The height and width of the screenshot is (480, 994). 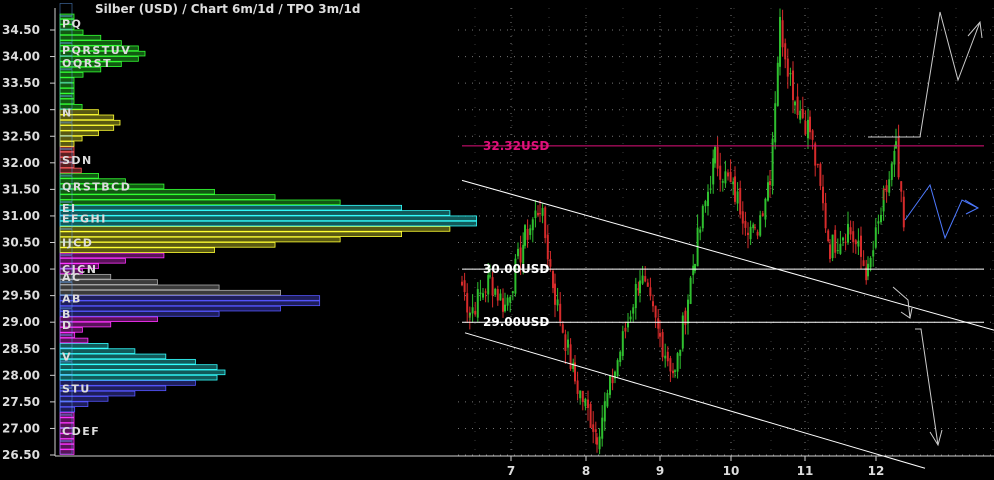 What do you see at coordinates (731, 471) in the screenshot?
I see `x-tick-label: 10` at bounding box center [731, 471].